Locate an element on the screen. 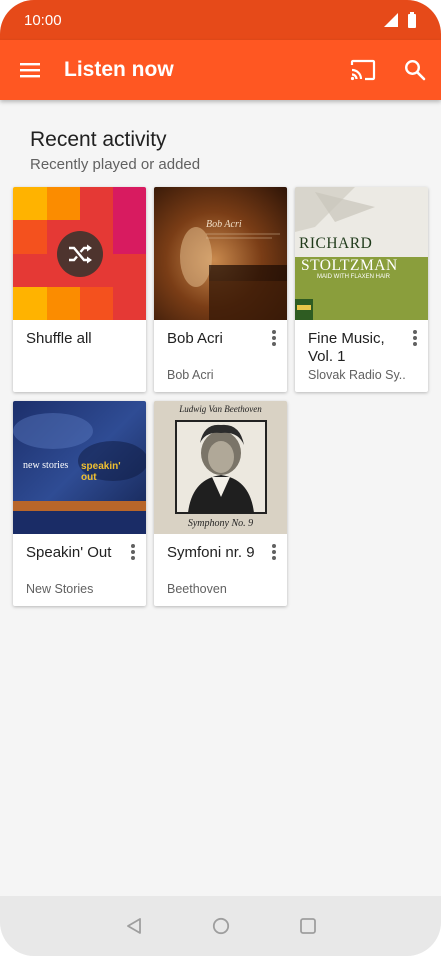  album-text-speakin-out: speakin' out is located at coordinates (101, 472).